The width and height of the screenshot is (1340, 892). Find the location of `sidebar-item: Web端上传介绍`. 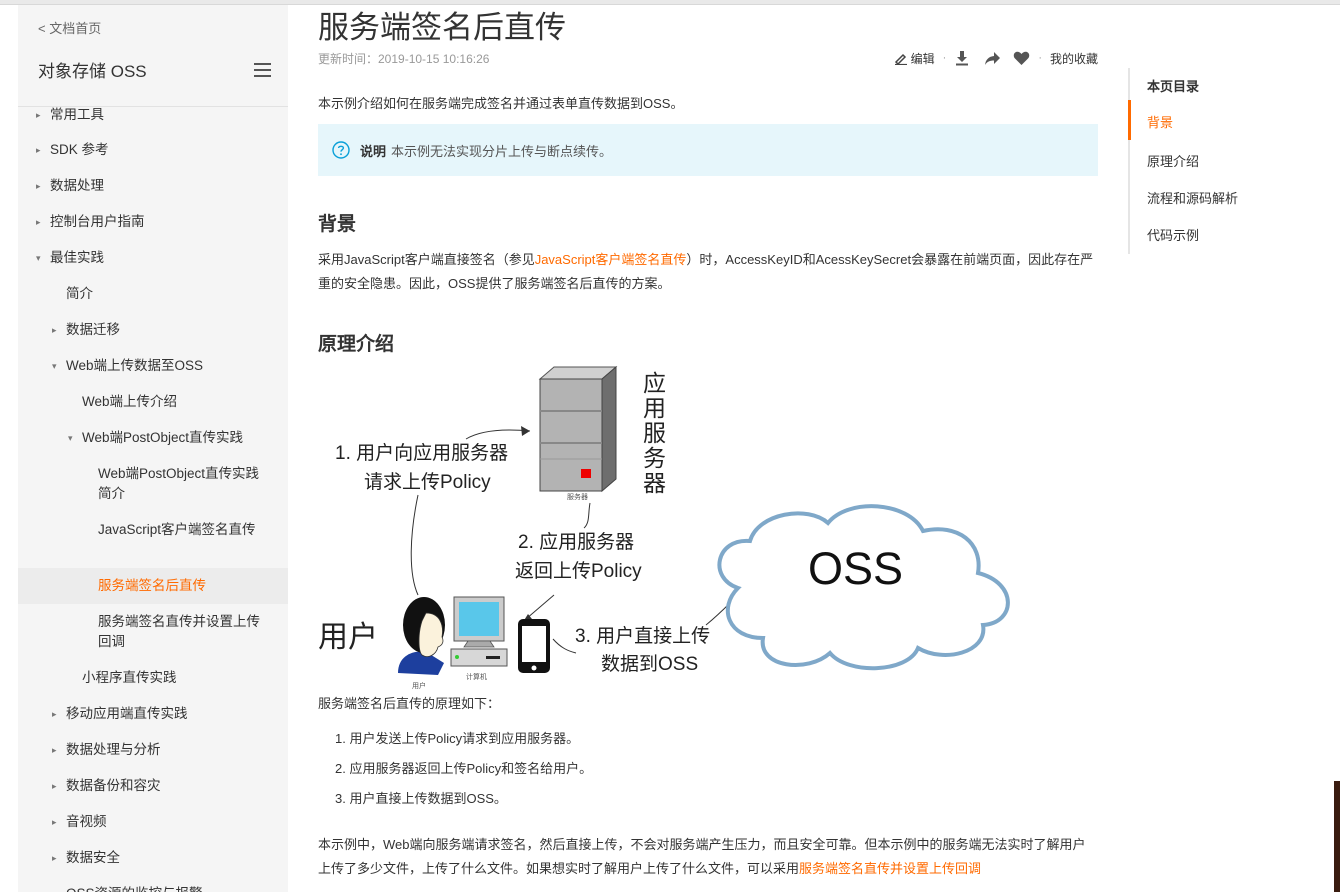

sidebar-item: Web端上传介绍 is located at coordinates (153, 402).